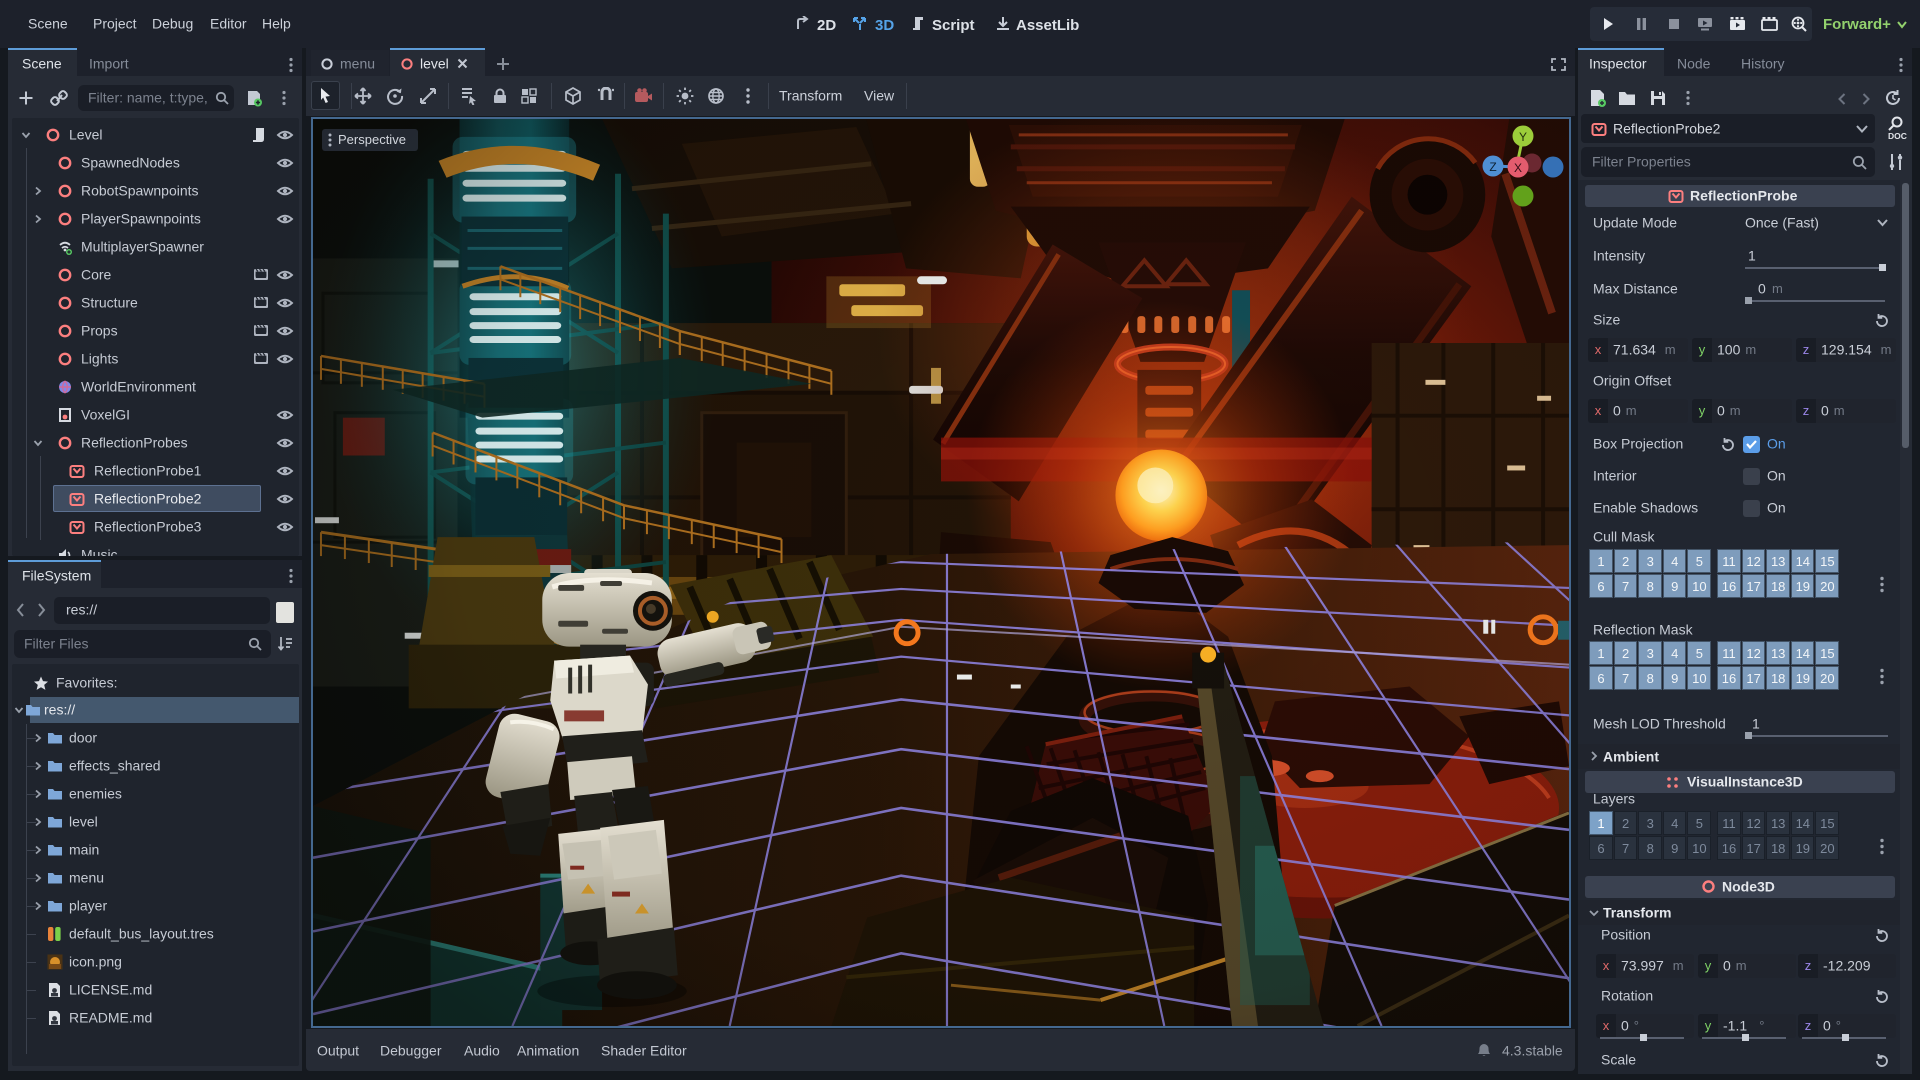 This screenshot has height=1080, width=1920. I want to click on svg-text: DOC, so click(1897, 136).